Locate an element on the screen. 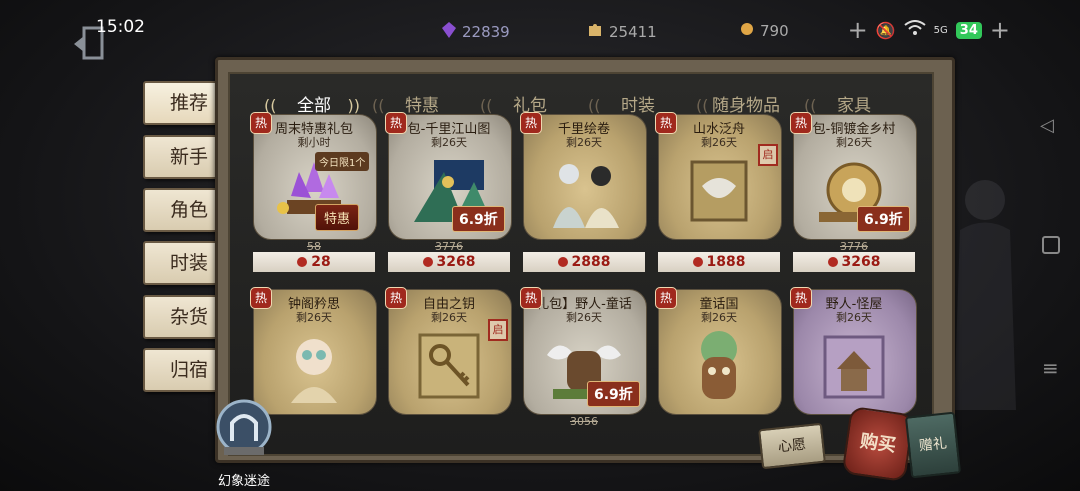 This screenshot has width=1080, height=491. item-card: 热 包-千里江山图 剩26天 6.9折 3776 3268 is located at coordinates (448, 197).